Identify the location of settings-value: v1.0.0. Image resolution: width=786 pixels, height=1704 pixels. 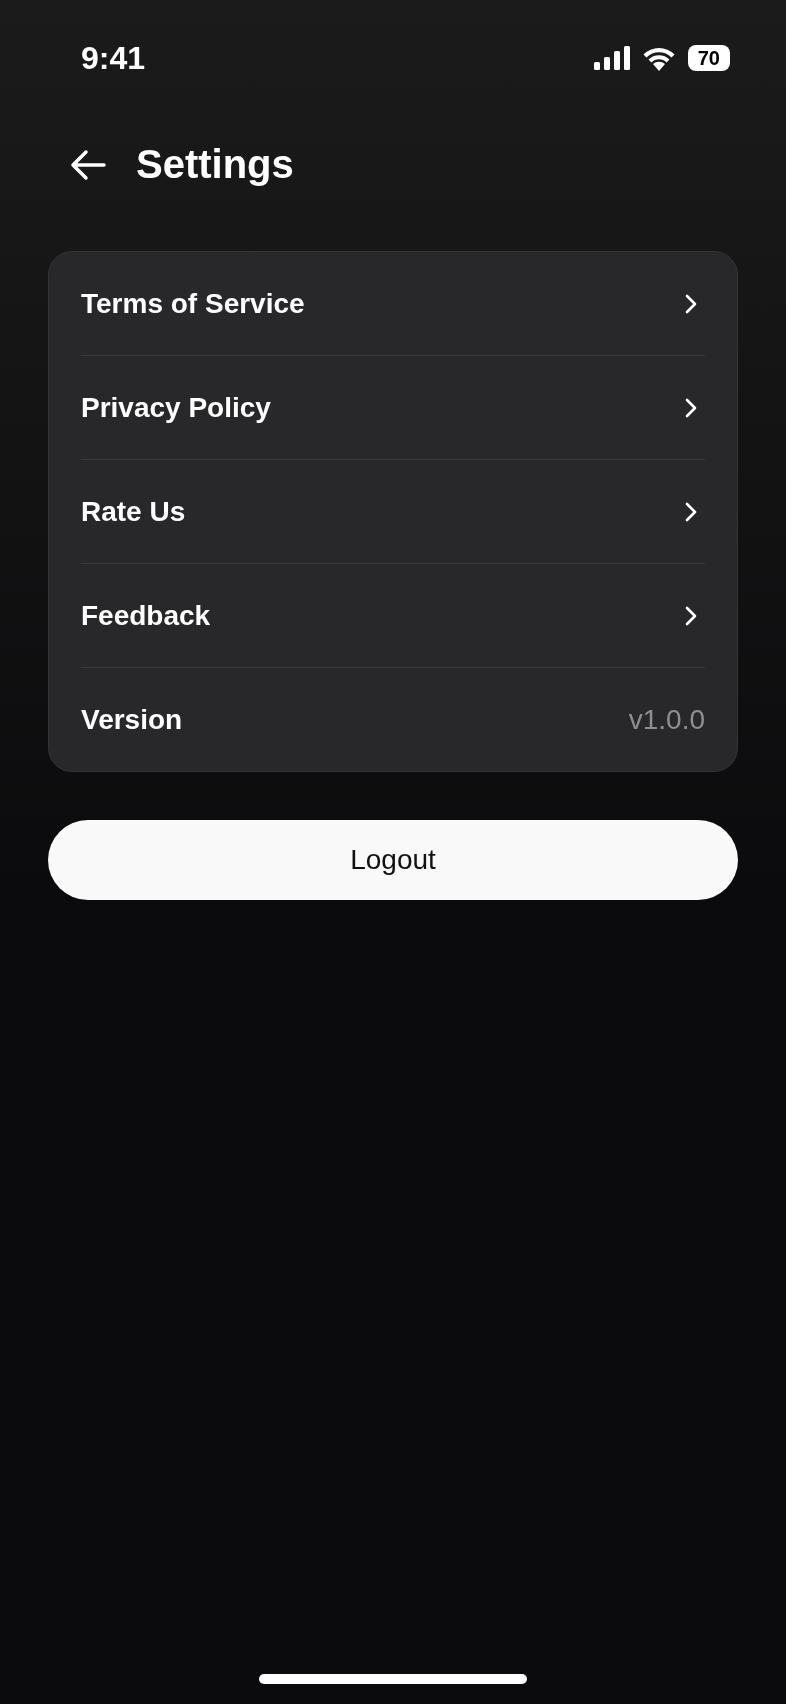
(666, 719).